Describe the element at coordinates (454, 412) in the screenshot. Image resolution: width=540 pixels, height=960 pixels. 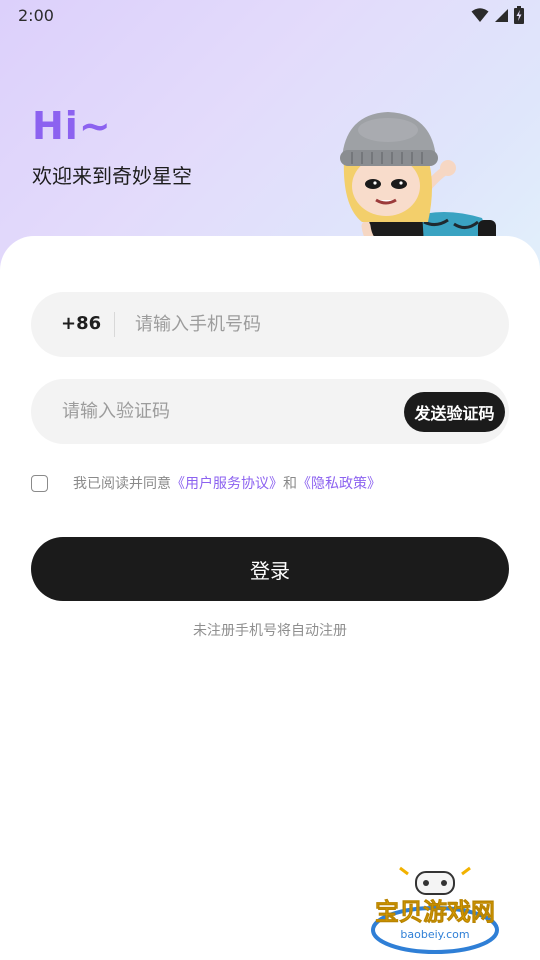
I see `send-code-button: 发送验证码` at that location.